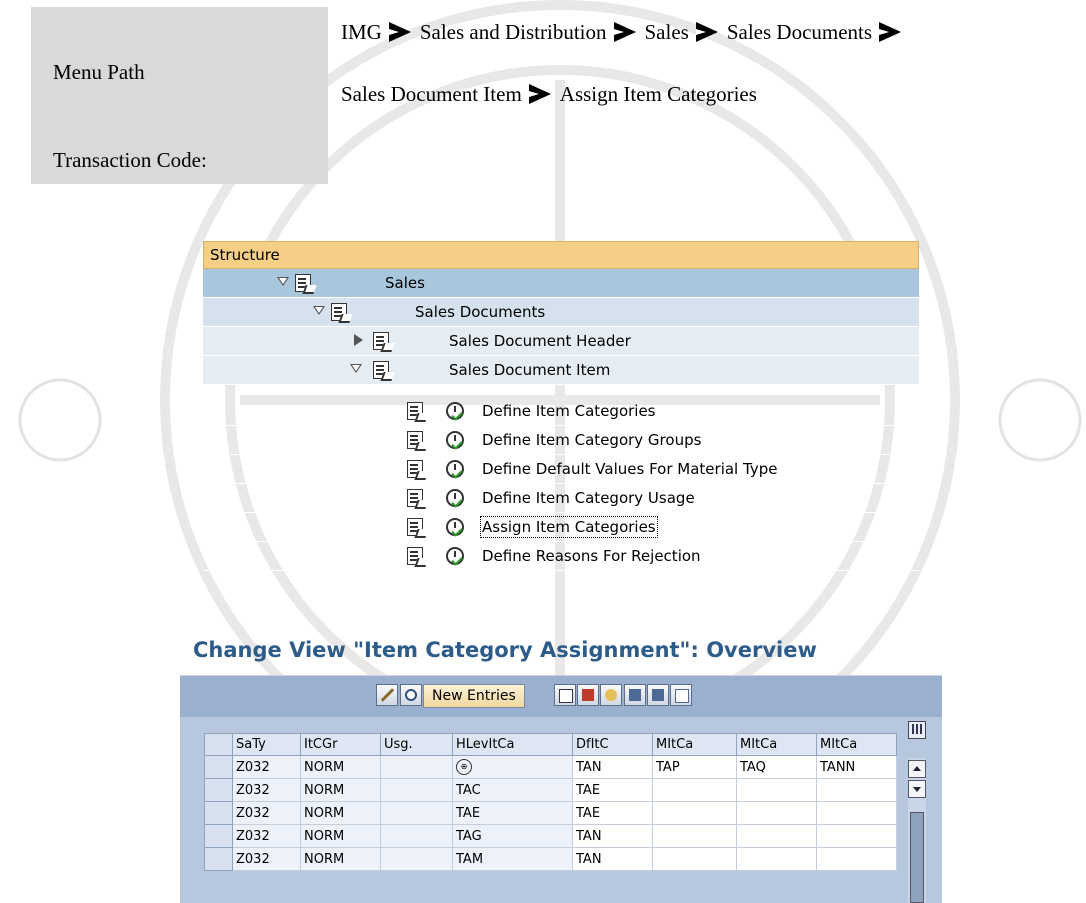 The height and width of the screenshot is (903, 1086). What do you see at coordinates (218, 744) in the screenshot?
I see `select-all-column` at bounding box center [218, 744].